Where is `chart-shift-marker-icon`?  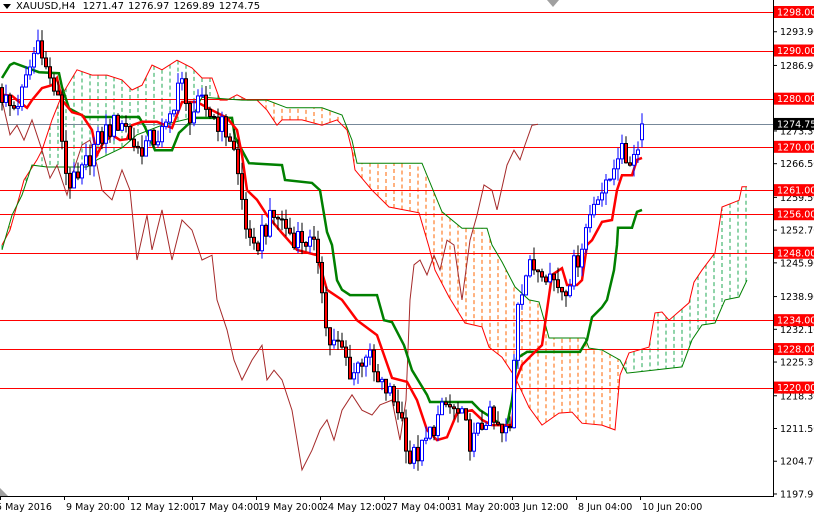 chart-shift-marker-icon is located at coordinates (553, 3).